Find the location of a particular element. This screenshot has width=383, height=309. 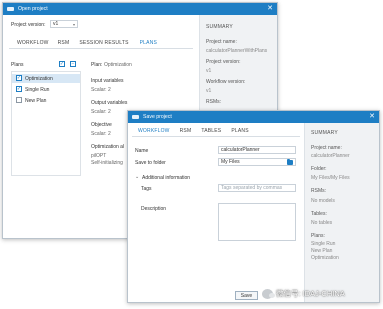

list-item: ✓ Single Run is located at coordinates (46, 89).